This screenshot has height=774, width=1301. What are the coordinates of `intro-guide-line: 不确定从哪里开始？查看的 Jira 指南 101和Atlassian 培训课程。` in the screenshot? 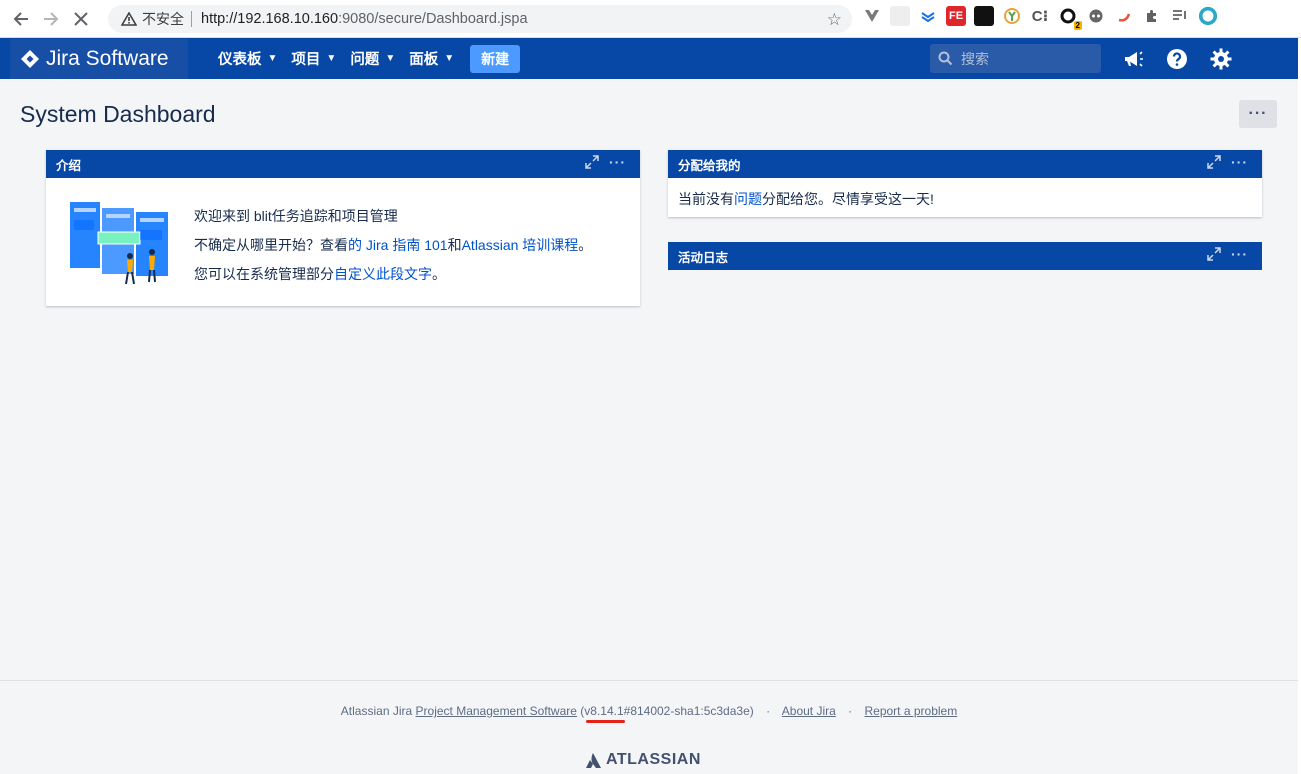 It's located at (393, 245).